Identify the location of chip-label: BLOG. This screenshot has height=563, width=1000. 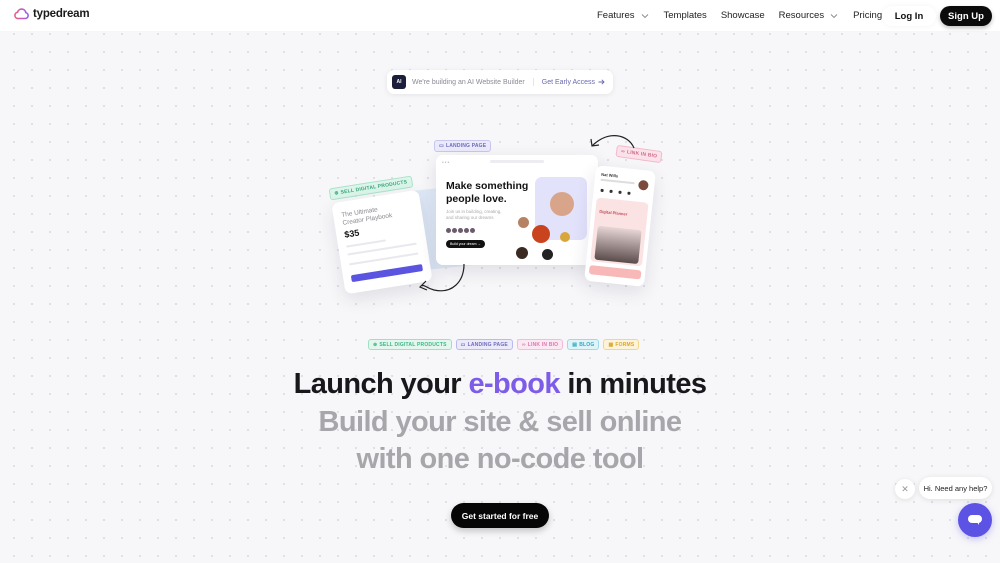
(587, 344).